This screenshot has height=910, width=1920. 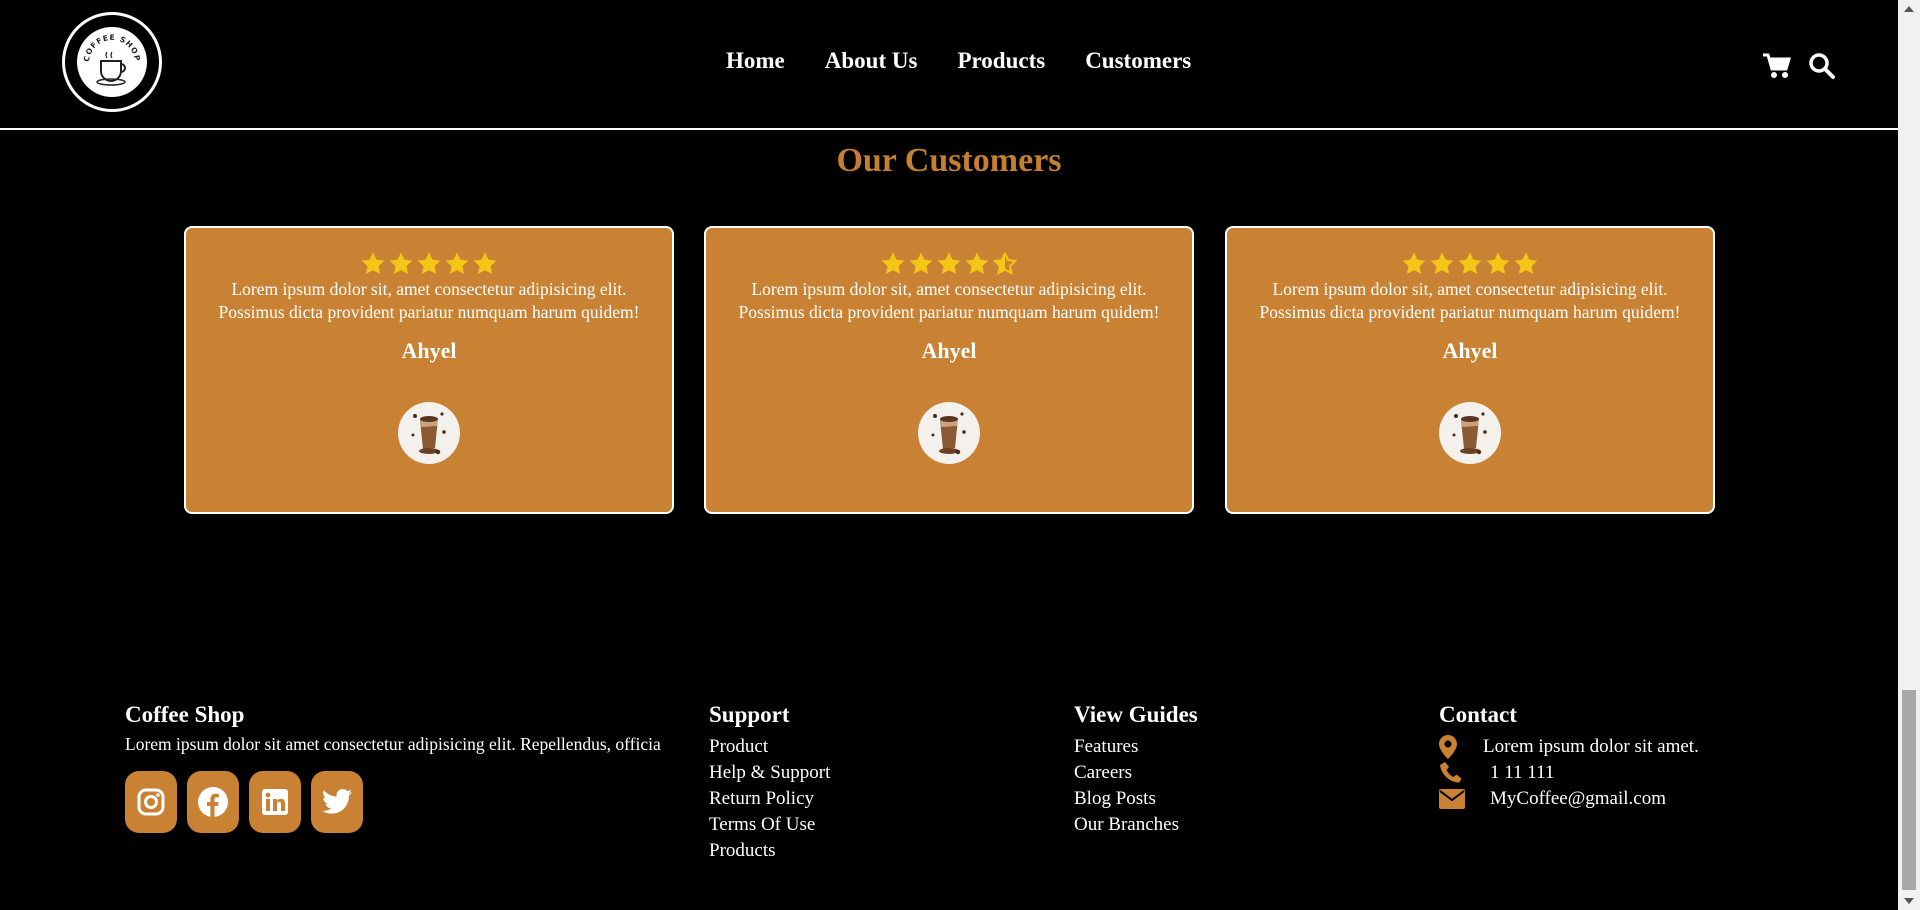 What do you see at coordinates (1464, 773) in the screenshot?
I see `phone-icon` at bounding box center [1464, 773].